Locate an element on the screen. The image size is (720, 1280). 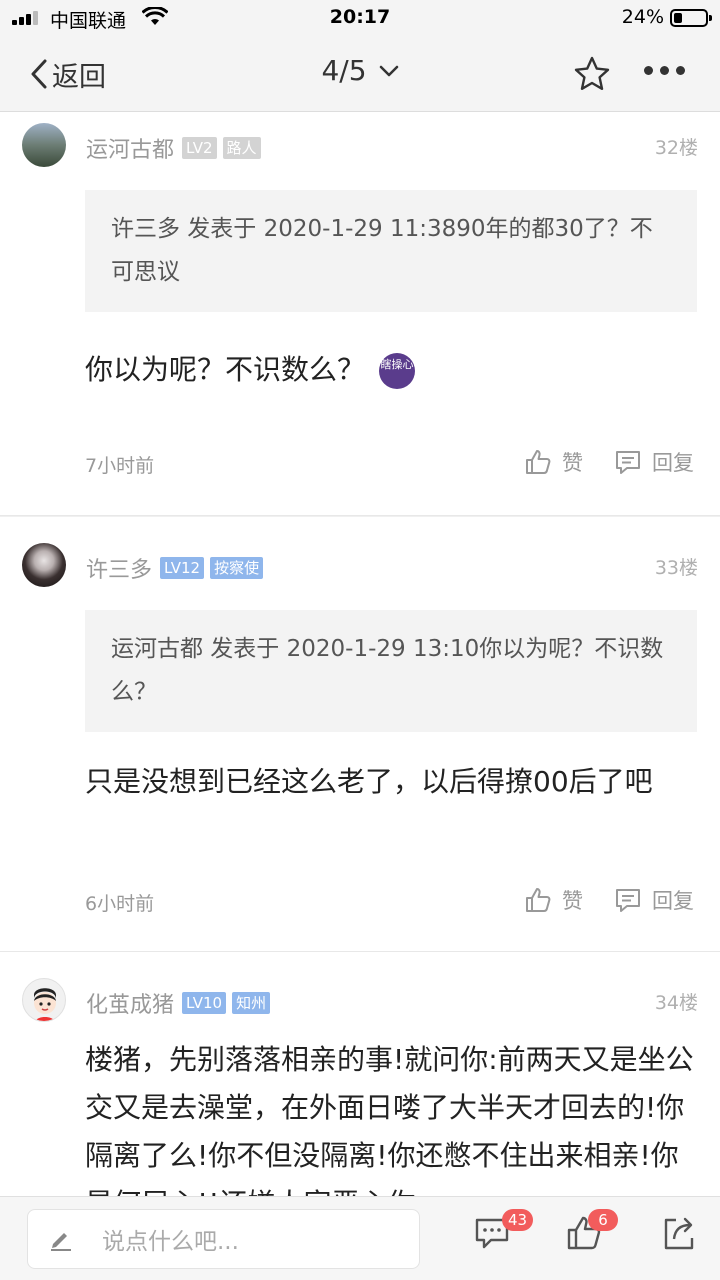
bottom-bar: 说点什么吧... 43 6 is located at coordinates (360, 1238).